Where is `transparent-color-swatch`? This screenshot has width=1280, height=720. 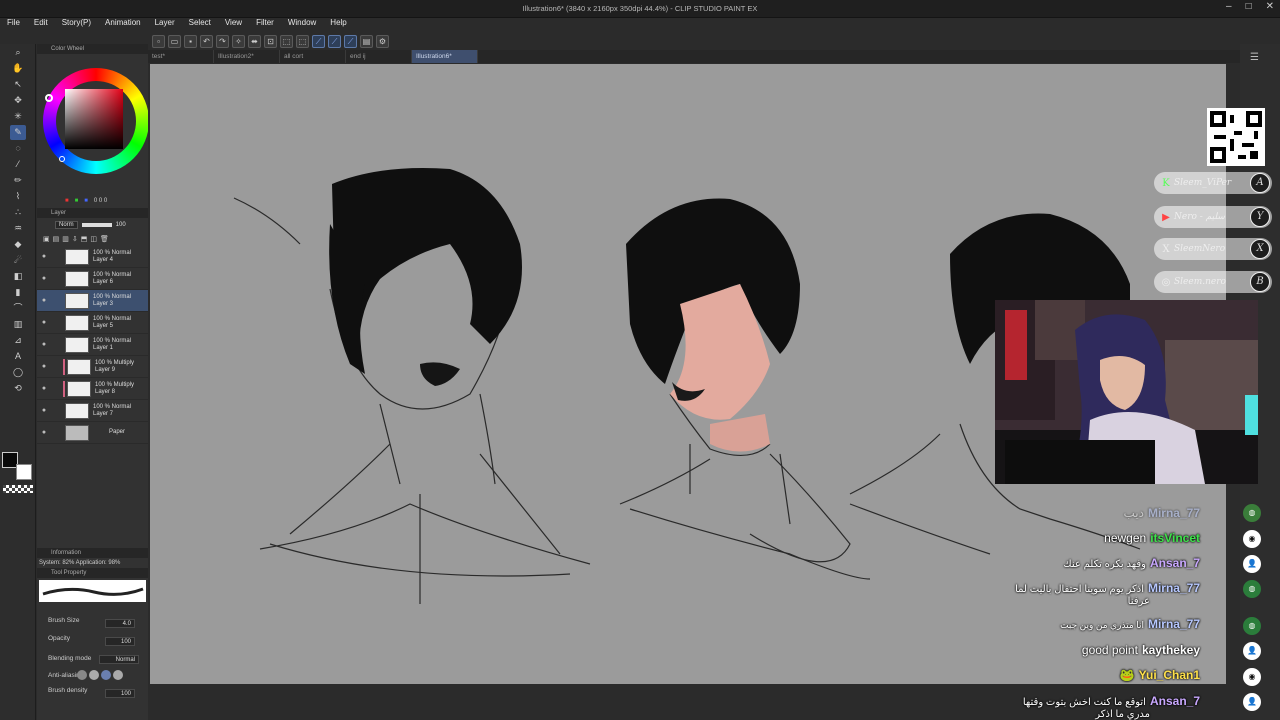 transparent-color-swatch is located at coordinates (18, 489).